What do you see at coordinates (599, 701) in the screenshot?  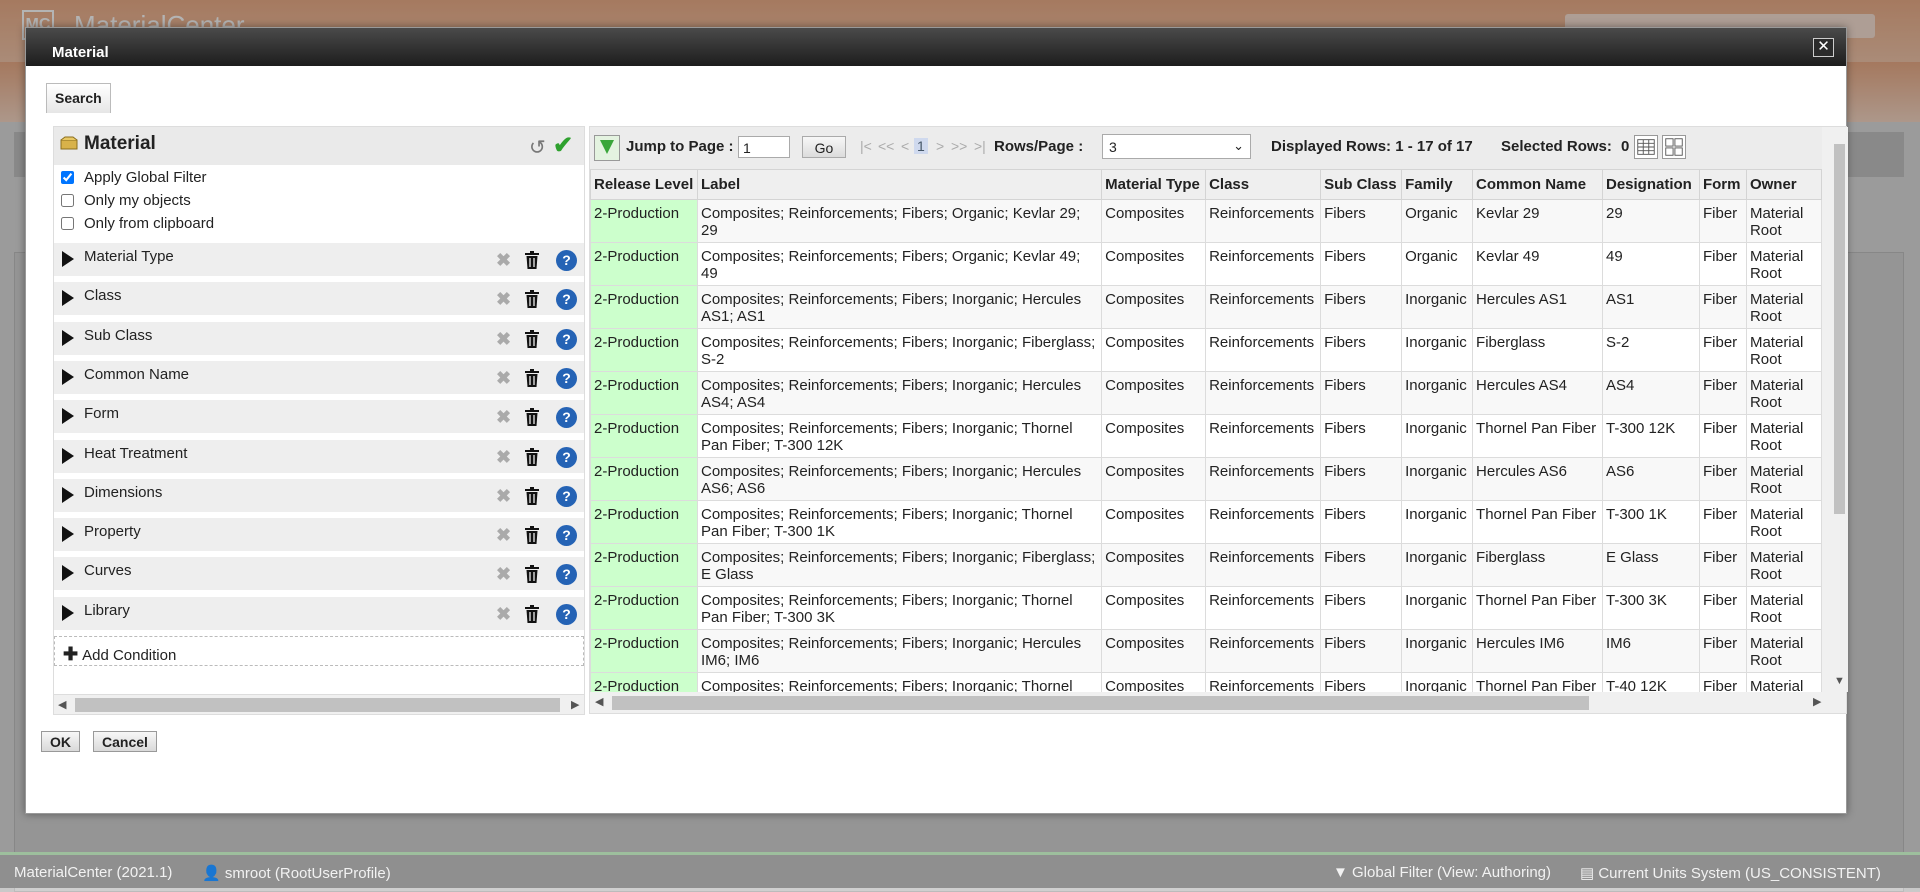 I see `grid-scroll-left-arrow: ◀` at bounding box center [599, 701].